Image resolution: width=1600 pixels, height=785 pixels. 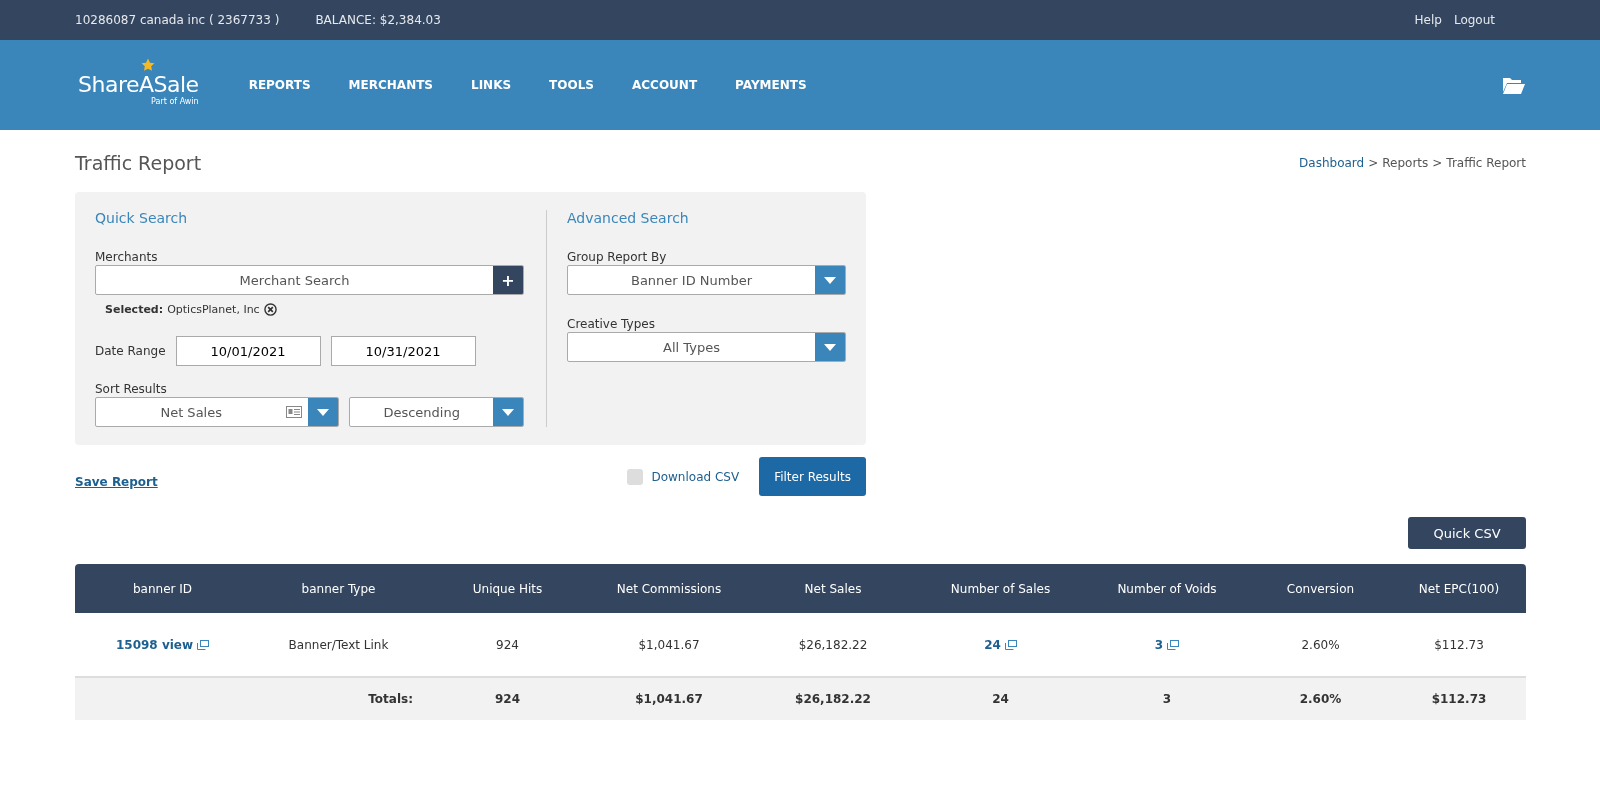 What do you see at coordinates (1486, 163) in the screenshot?
I see `breadcrumb-text: Traffic Report` at bounding box center [1486, 163].